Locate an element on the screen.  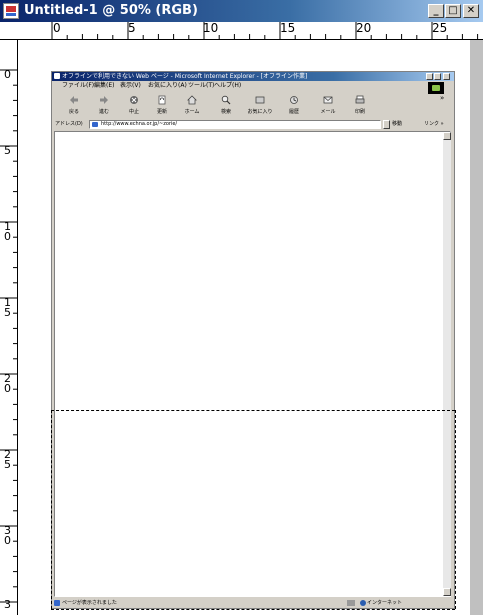
ie-menu-item: 編集(E) is located at coordinates (104, 85).